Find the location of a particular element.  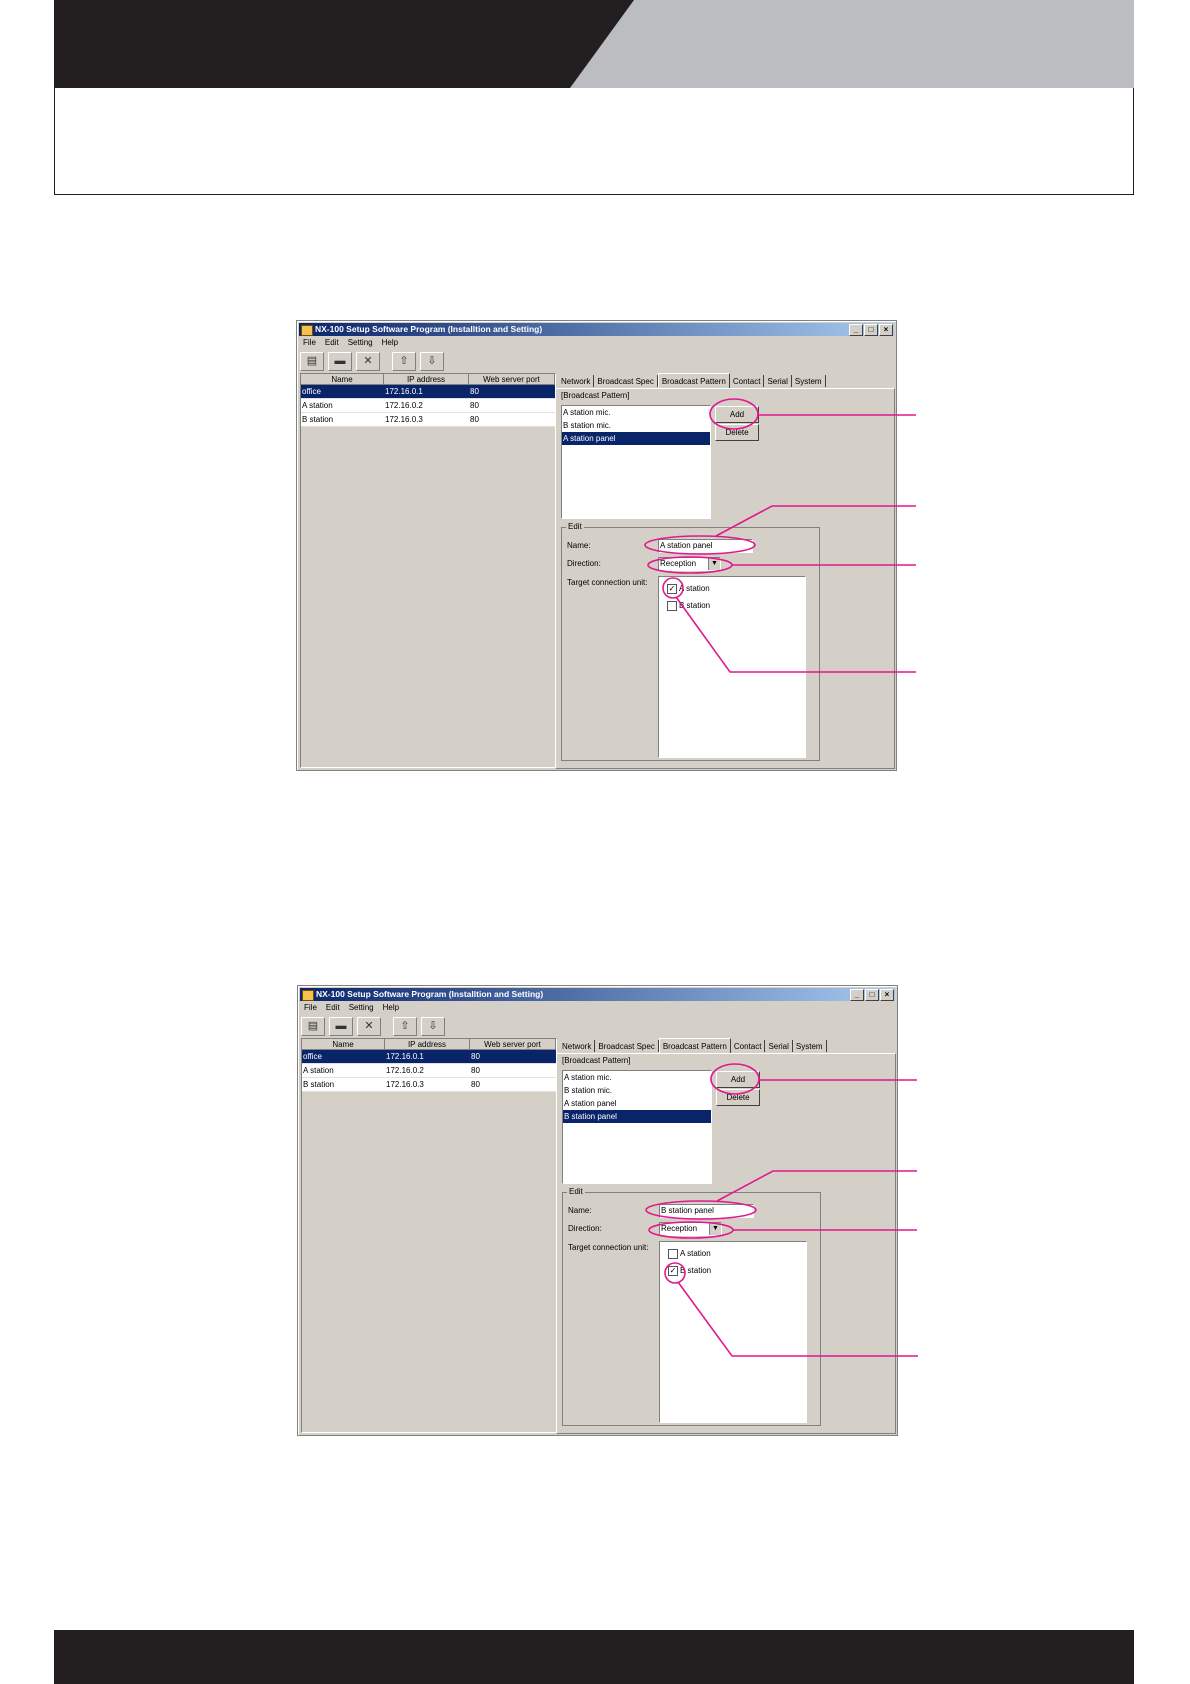

name-field: B station panel is located at coordinates (706, 1211).